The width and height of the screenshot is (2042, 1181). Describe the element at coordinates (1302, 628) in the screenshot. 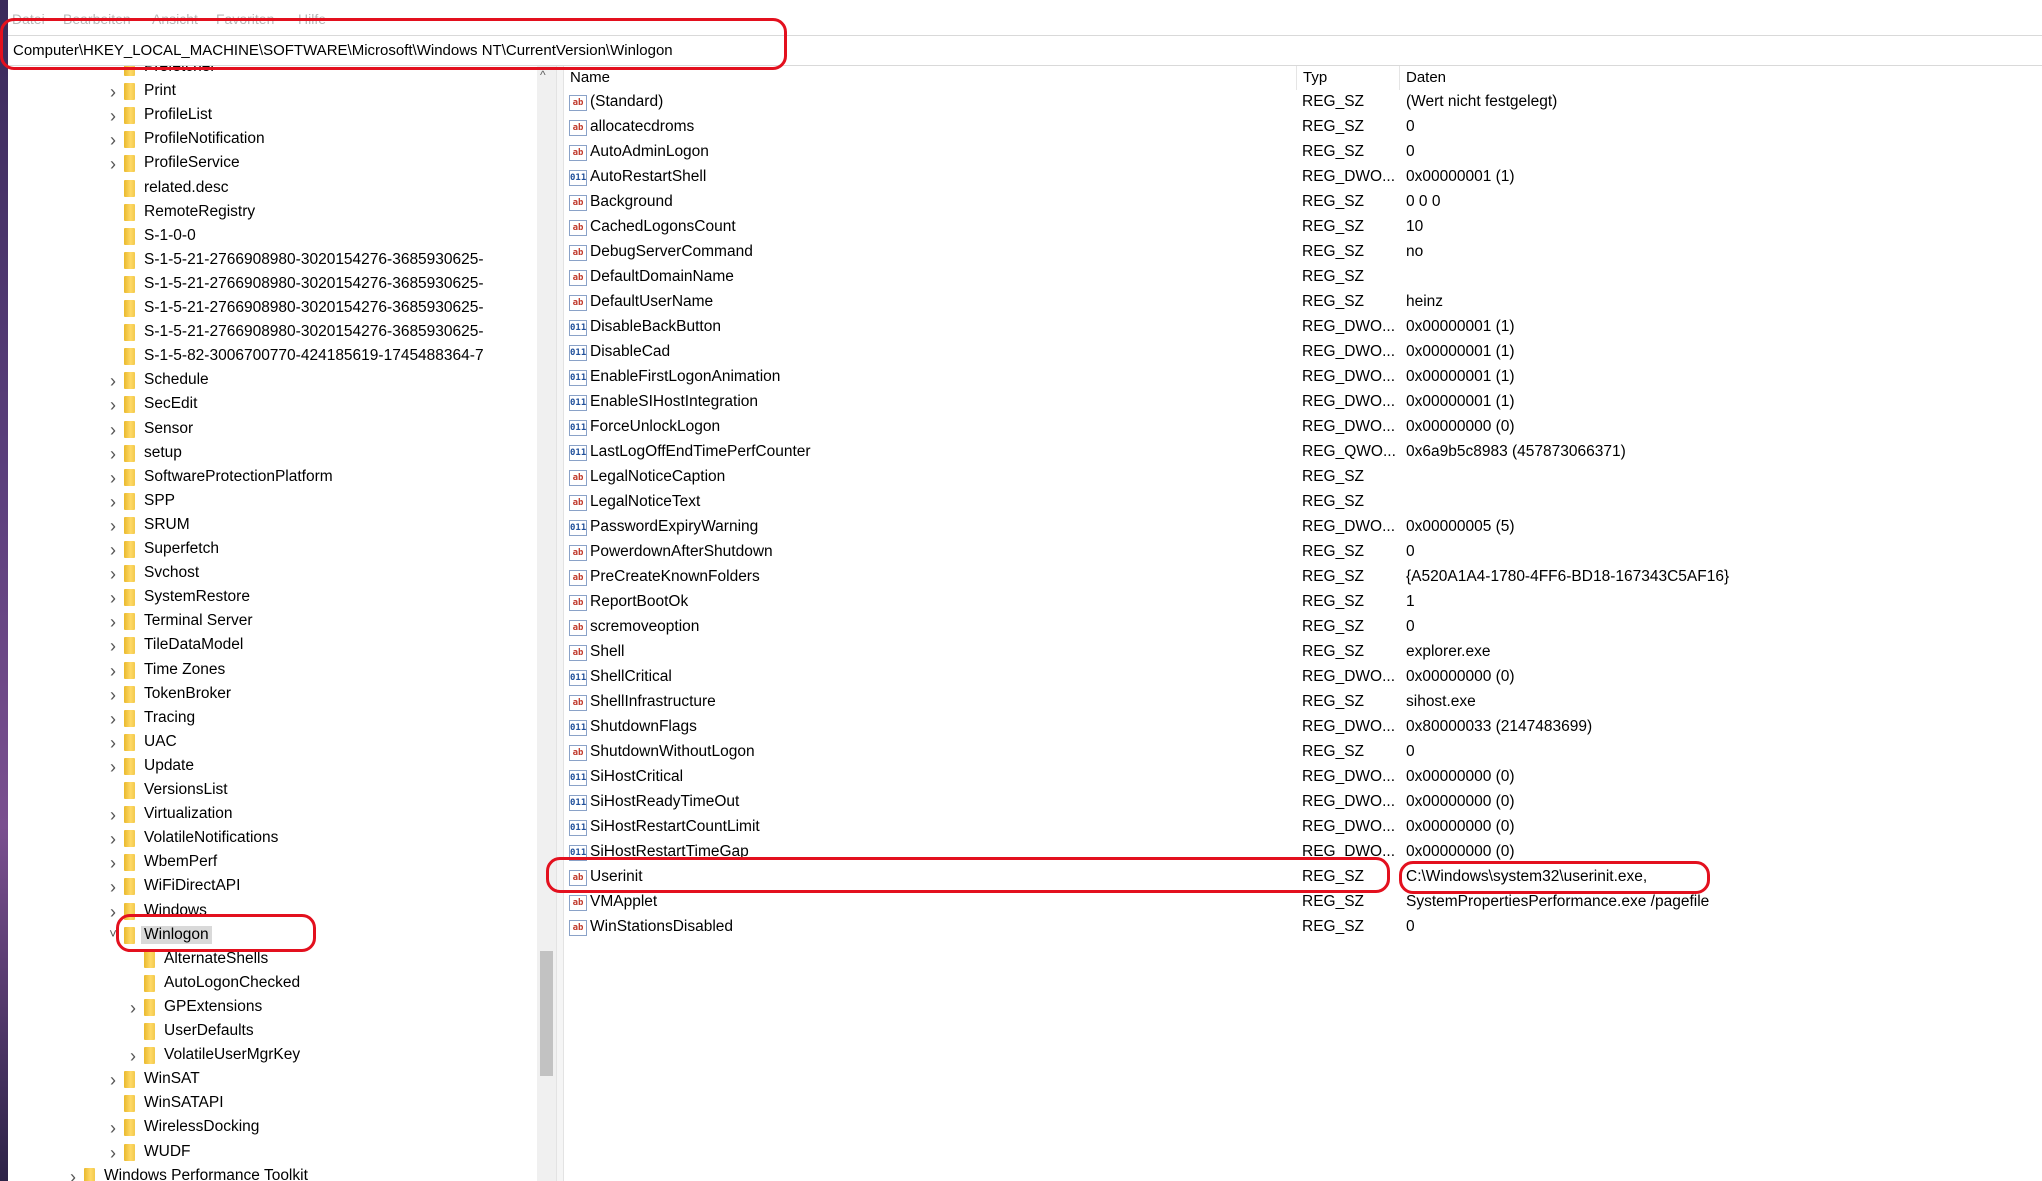

I see `value-row: ab scremoveoption REG_SZ 0` at that location.